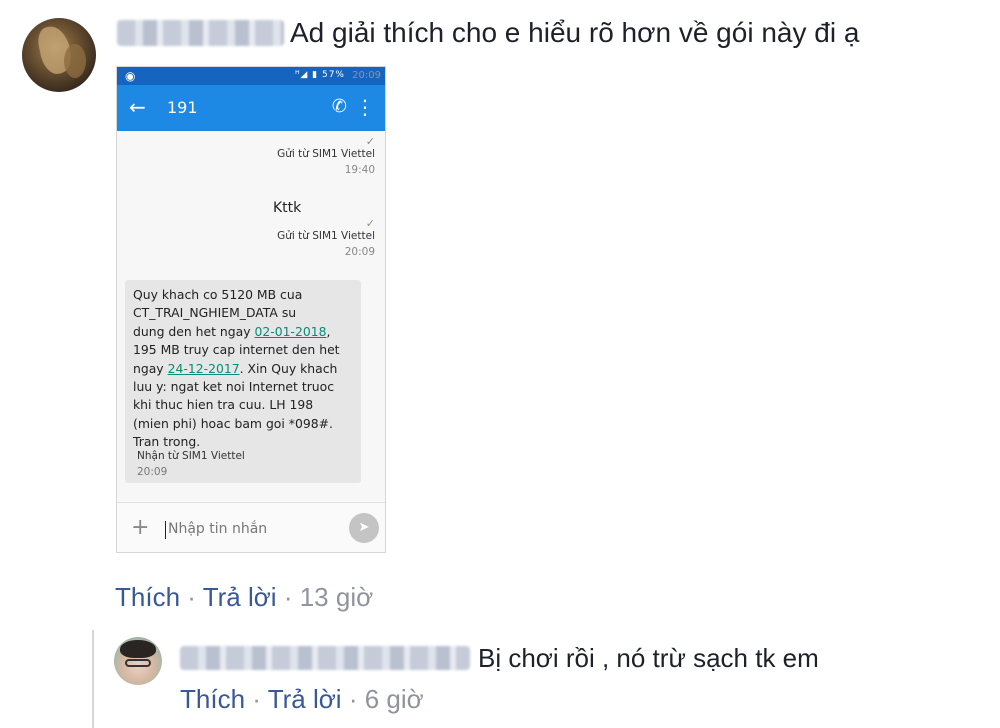 This screenshot has width=1000, height=728. Describe the element at coordinates (204, 368) in the screenshot. I see `date-link: 24-12-2017` at that location.